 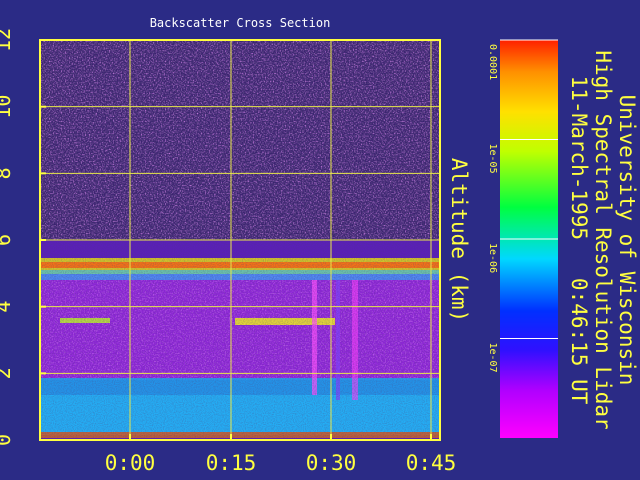 What do you see at coordinates (7, 40) in the screenshot?
I see `y-tick-label: 12` at bounding box center [7, 40].